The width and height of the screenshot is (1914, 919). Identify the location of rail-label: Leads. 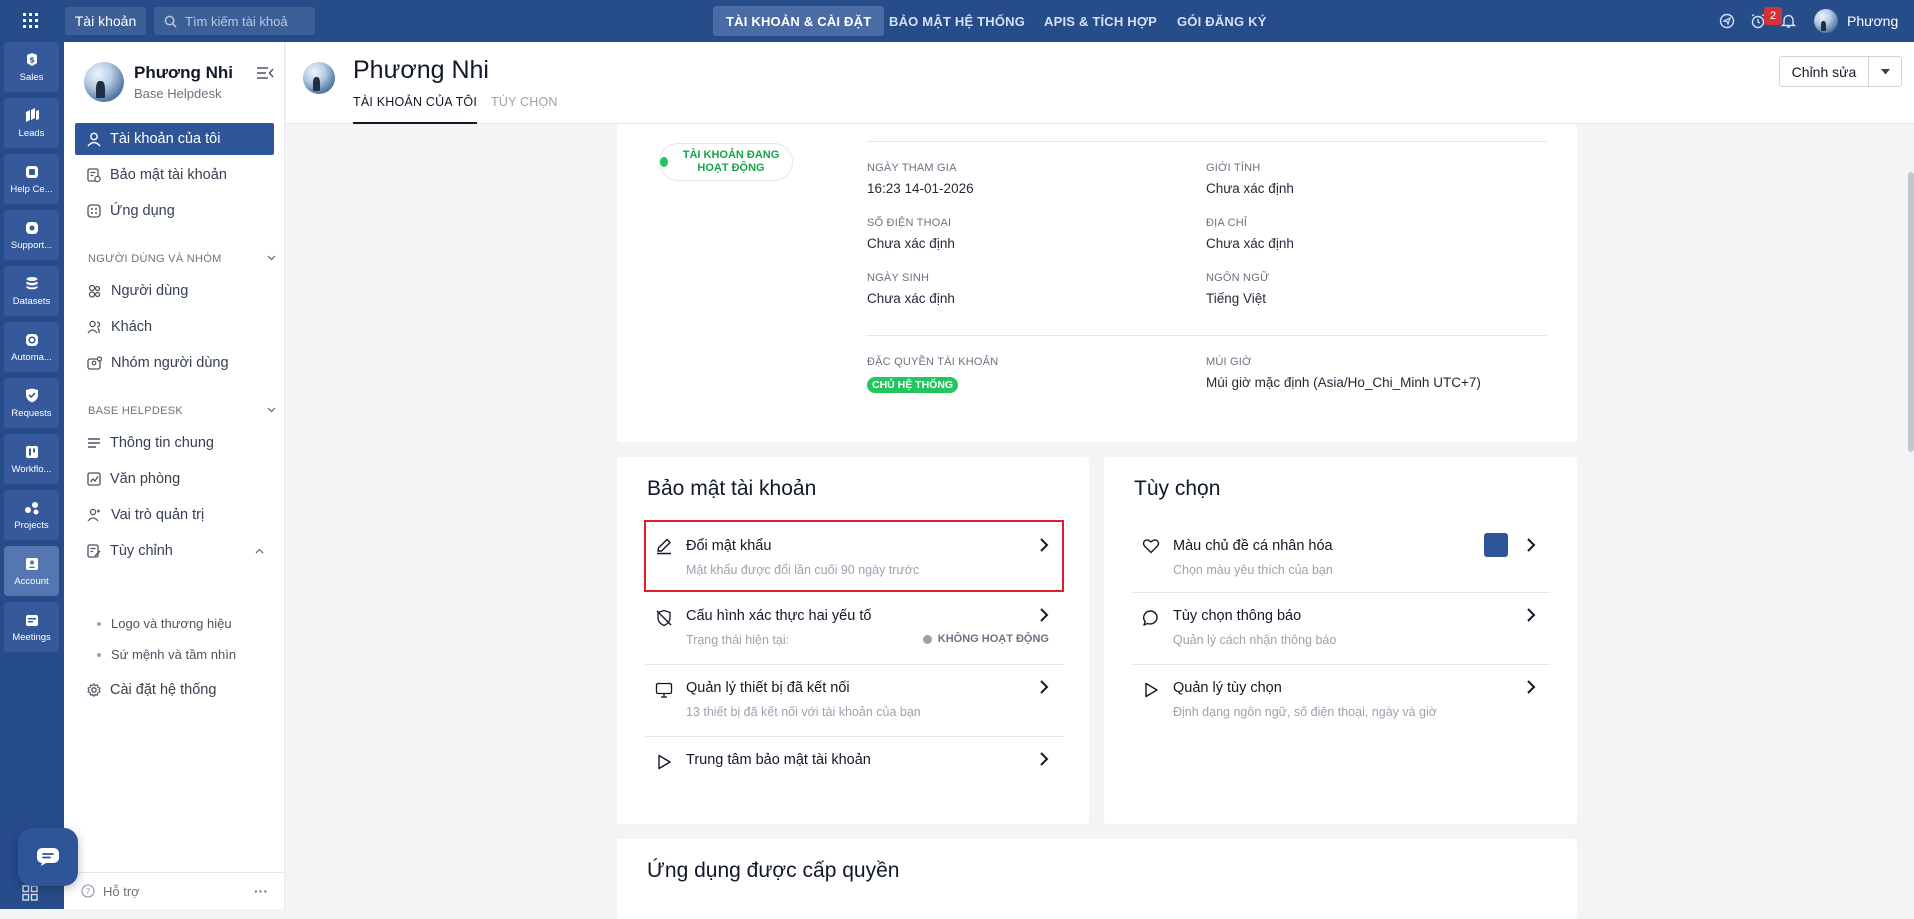
(31, 133).